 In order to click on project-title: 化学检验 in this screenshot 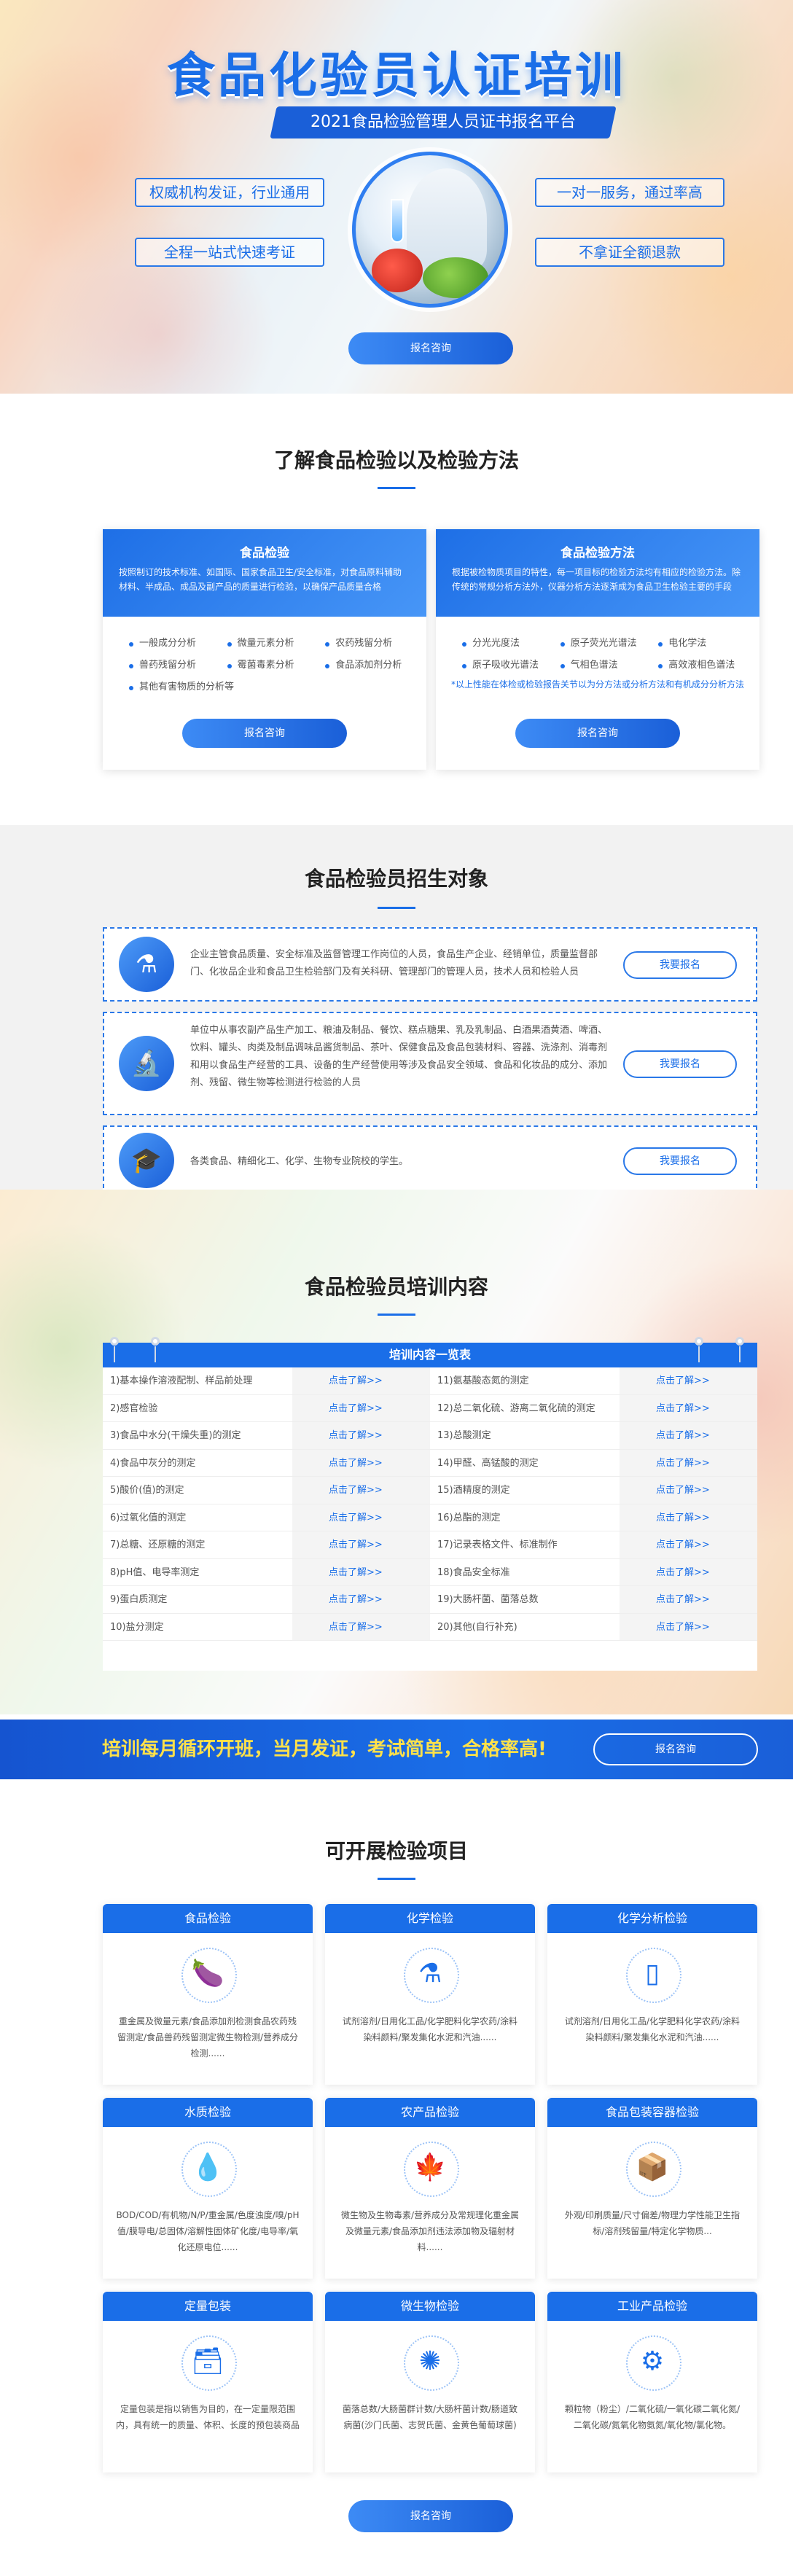, I will do `click(430, 1918)`.